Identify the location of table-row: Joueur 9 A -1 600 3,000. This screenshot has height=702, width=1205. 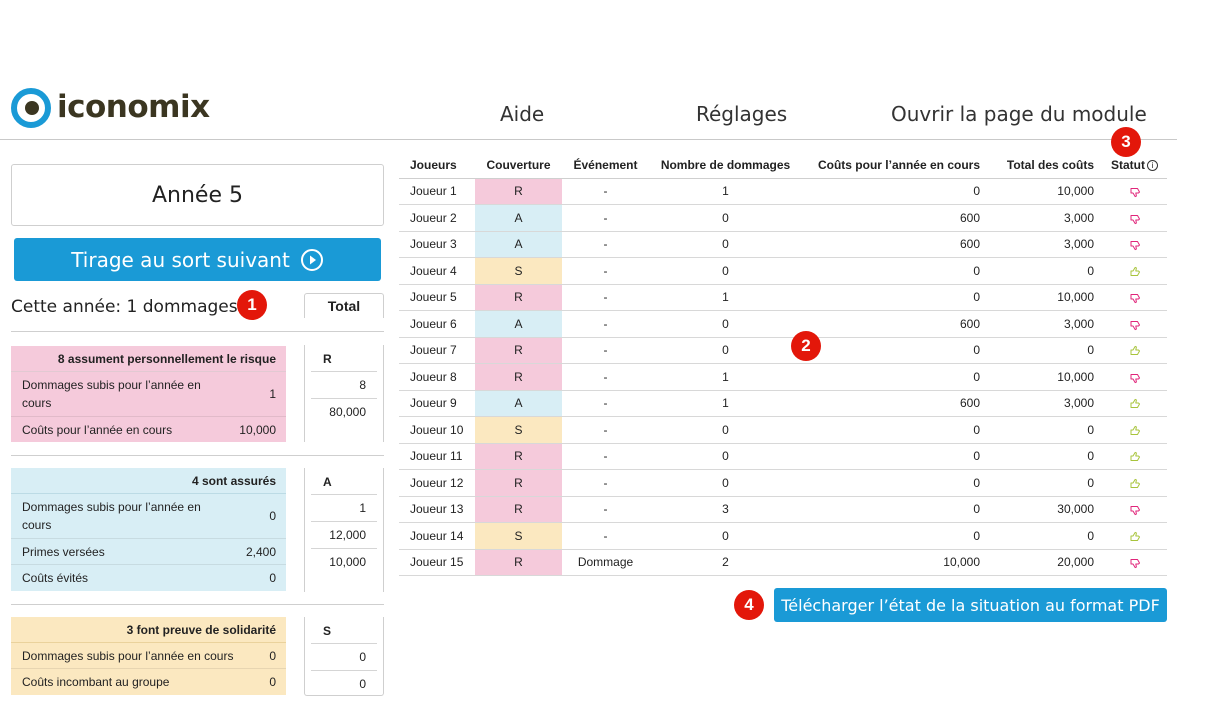
(783, 403).